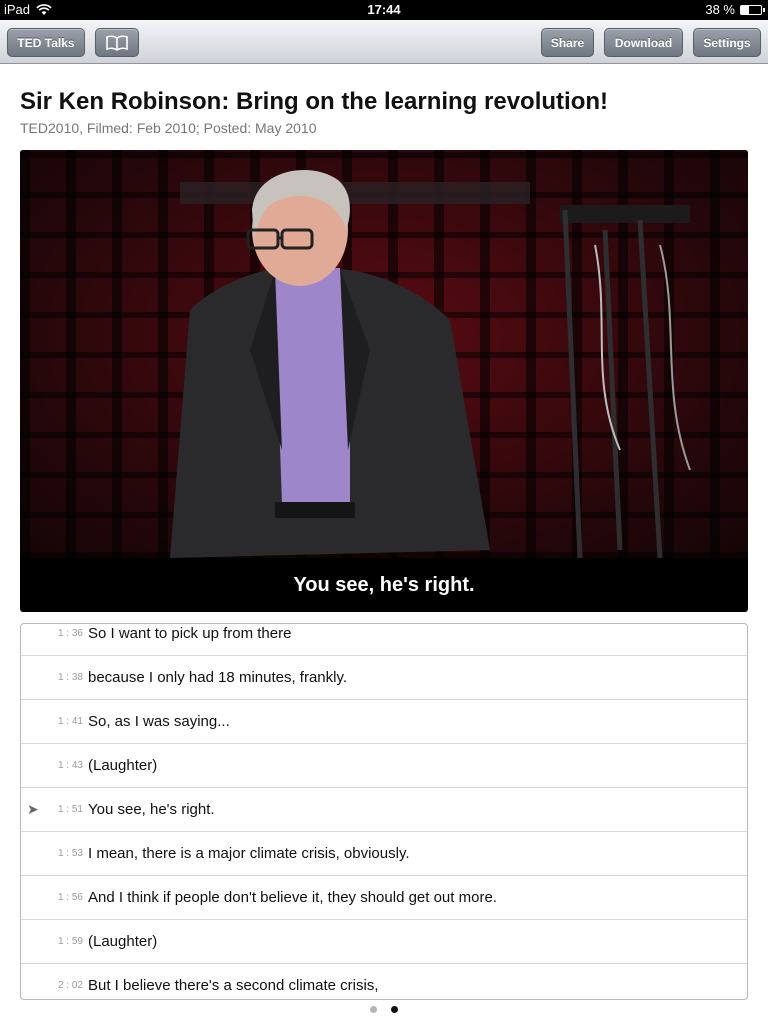  What do you see at coordinates (70, 721) in the screenshot?
I see `transcript-time: 1 : 41` at bounding box center [70, 721].